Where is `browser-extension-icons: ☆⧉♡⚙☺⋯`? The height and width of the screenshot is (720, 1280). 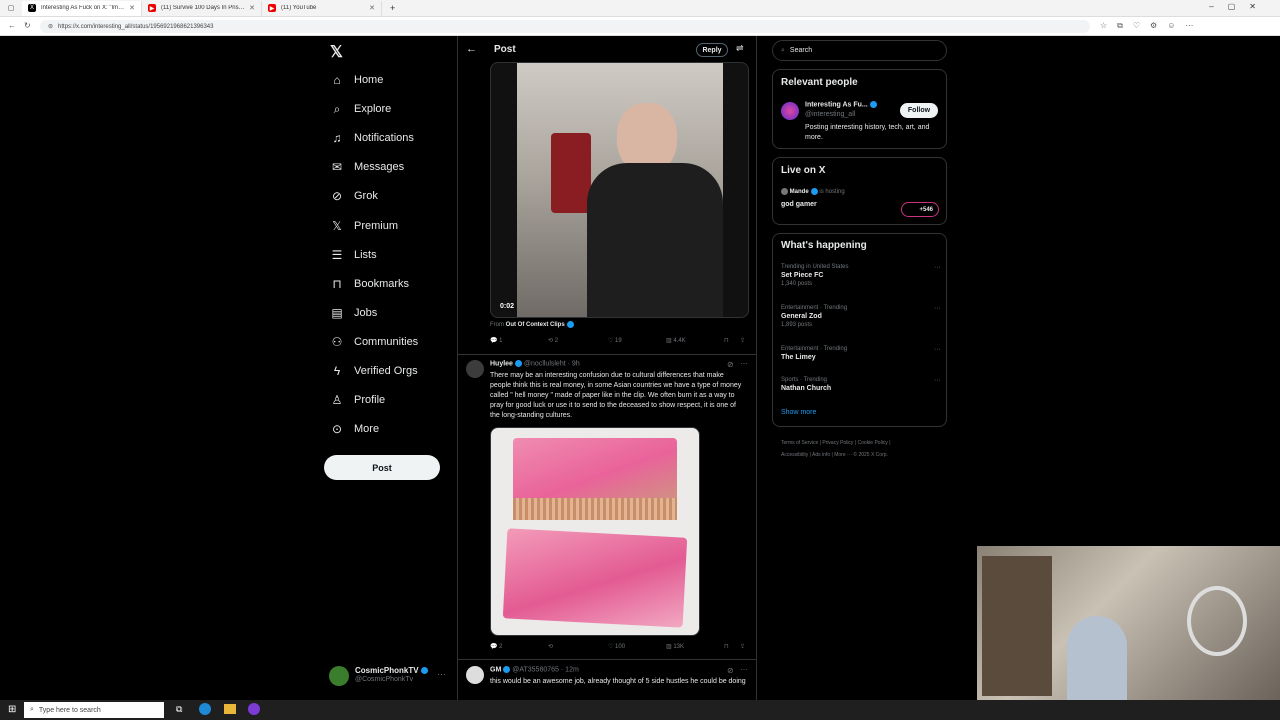 browser-extension-icons: ☆⧉♡⚙☺⋯ is located at coordinates (1151, 26).